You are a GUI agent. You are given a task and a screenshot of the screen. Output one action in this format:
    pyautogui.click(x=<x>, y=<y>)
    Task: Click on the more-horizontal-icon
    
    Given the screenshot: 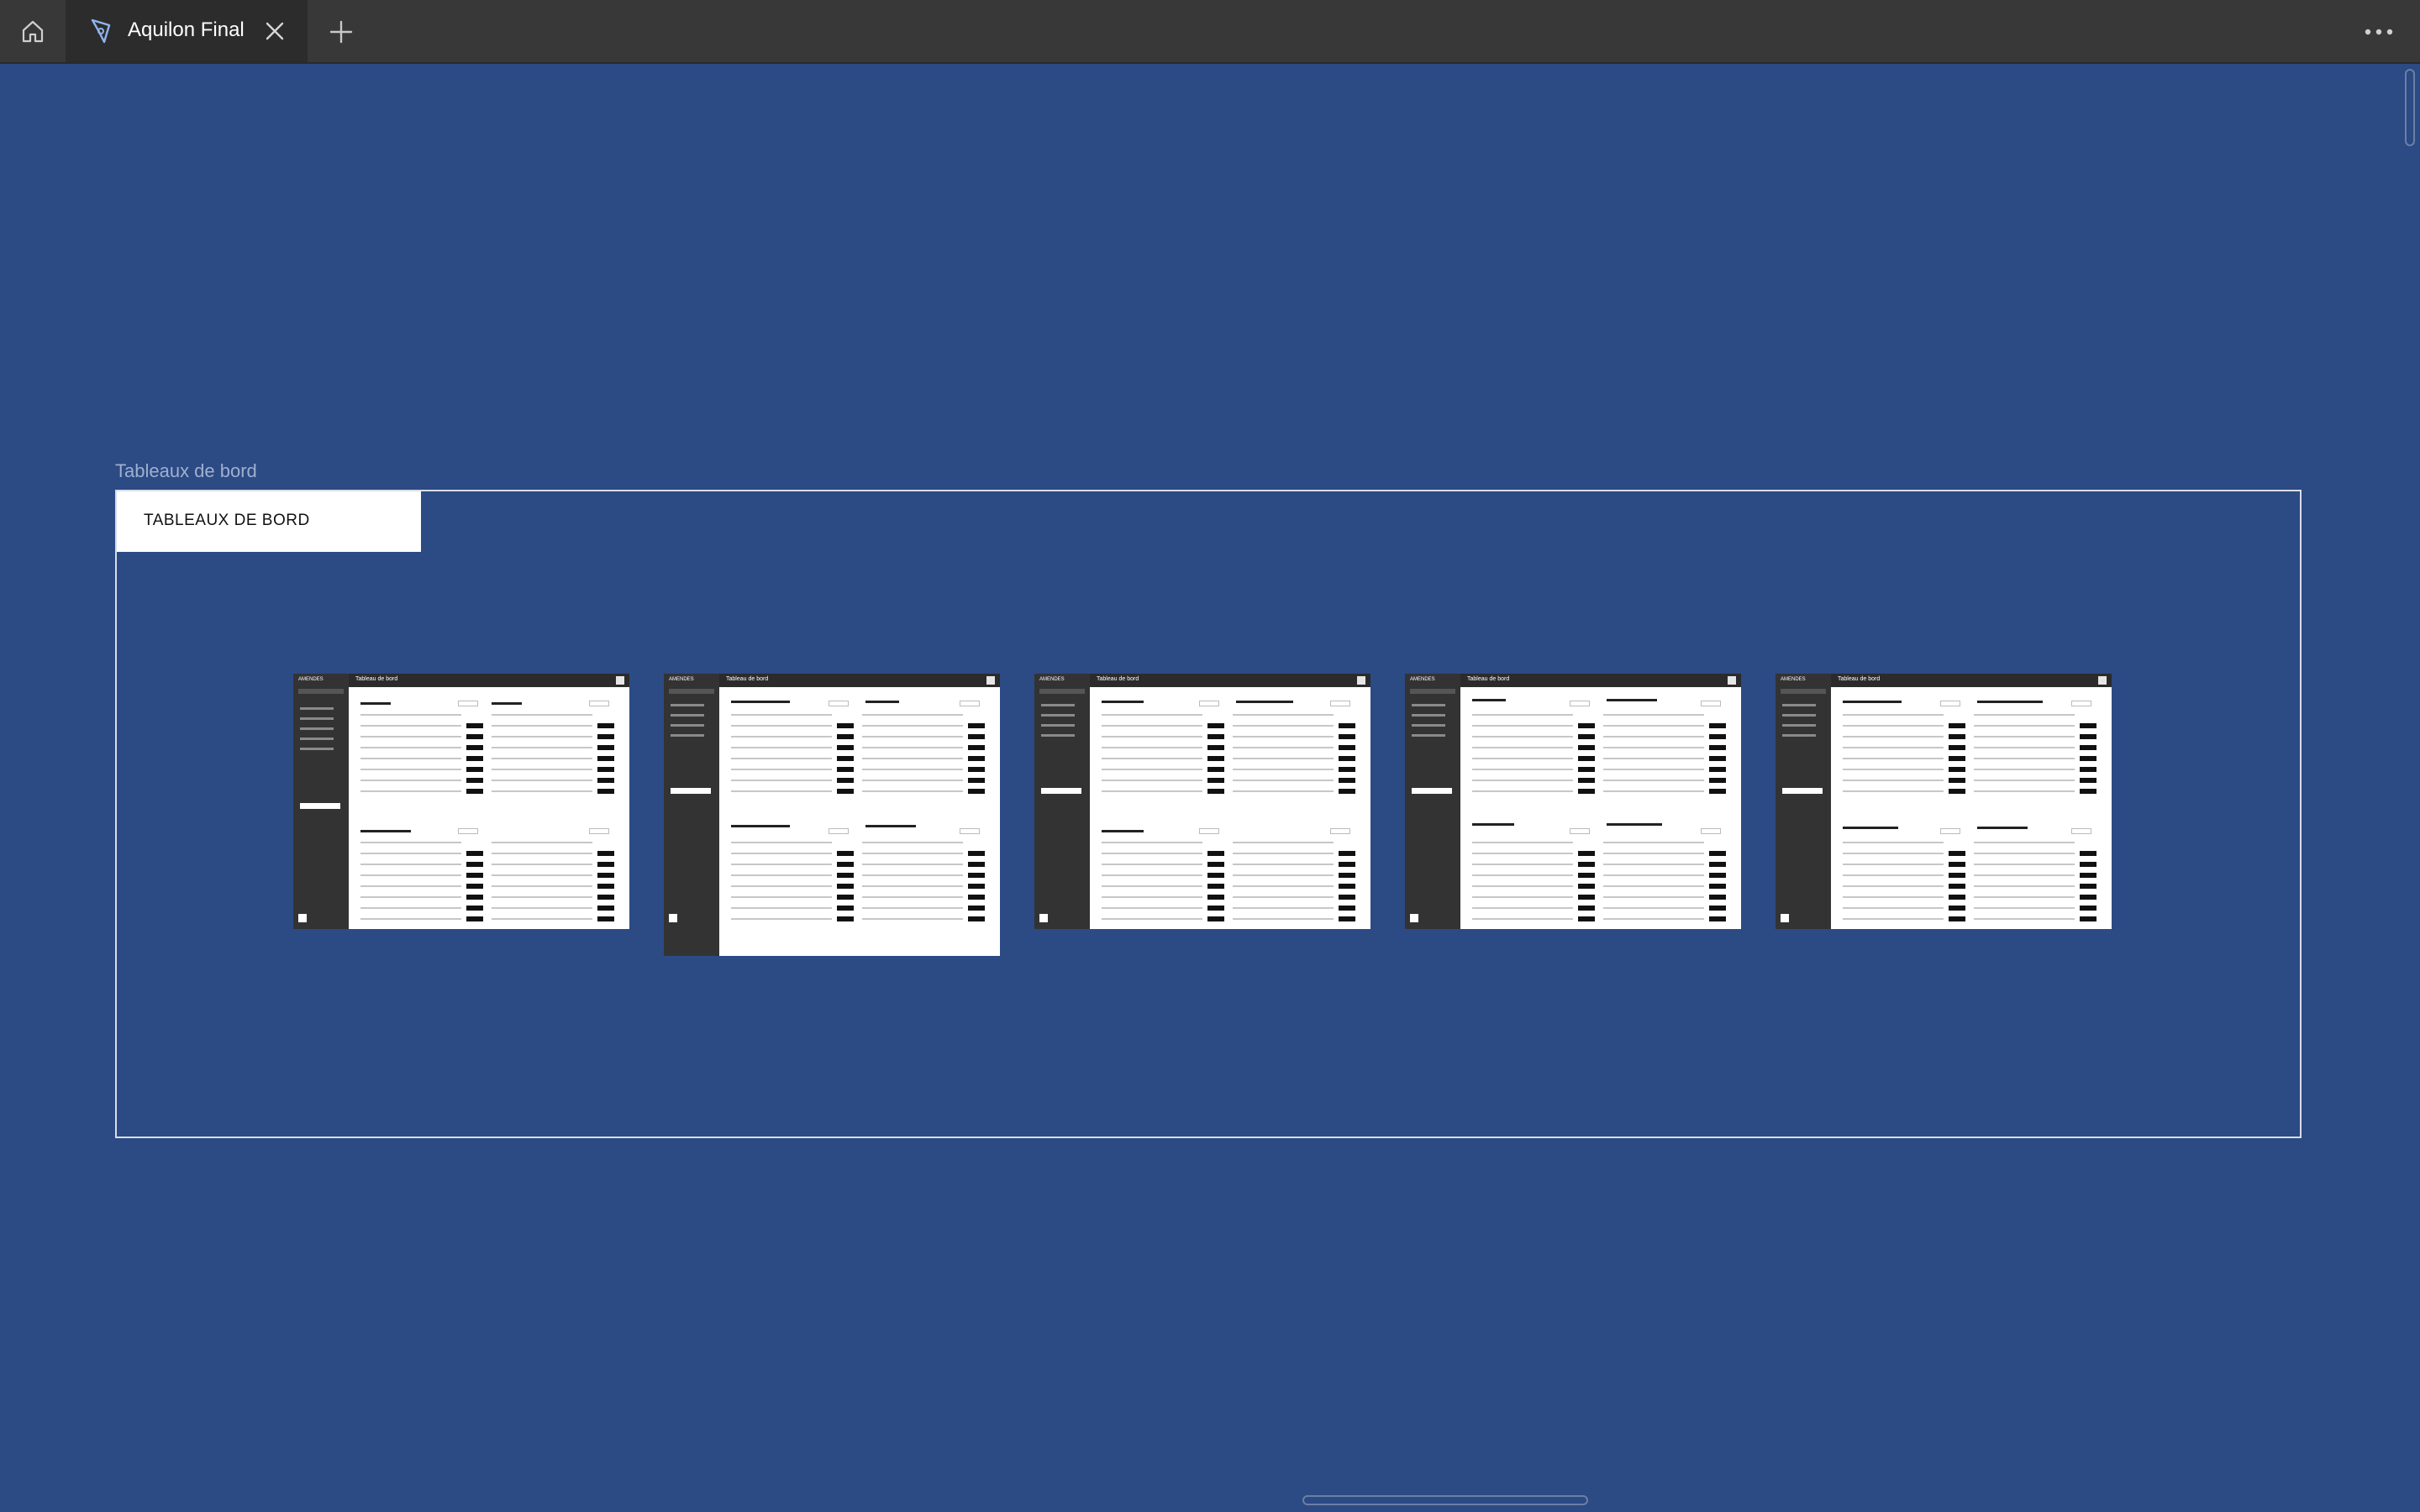 What is the action you would take?
    pyautogui.click(x=2378, y=32)
    